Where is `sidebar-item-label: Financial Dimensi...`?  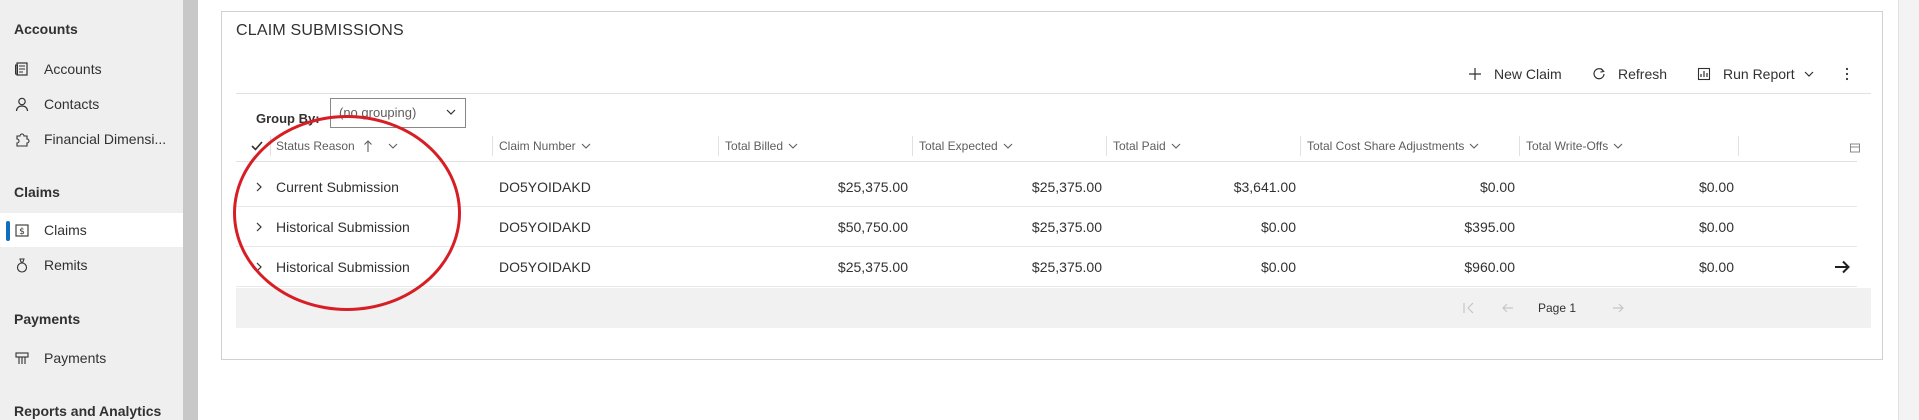
sidebar-item-label: Financial Dimensi... is located at coordinates (105, 139).